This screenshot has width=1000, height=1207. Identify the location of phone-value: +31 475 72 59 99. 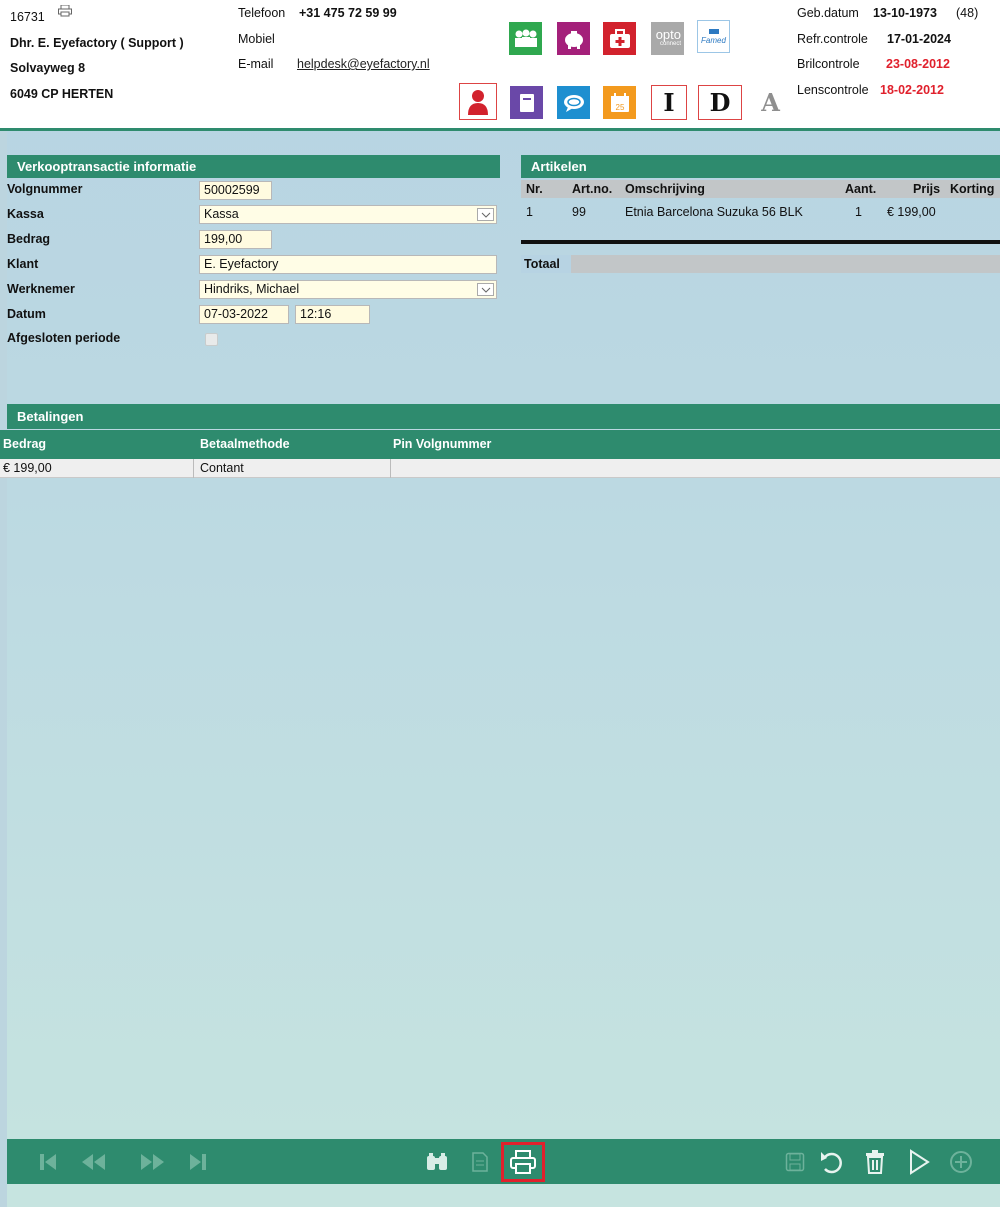
(348, 13).